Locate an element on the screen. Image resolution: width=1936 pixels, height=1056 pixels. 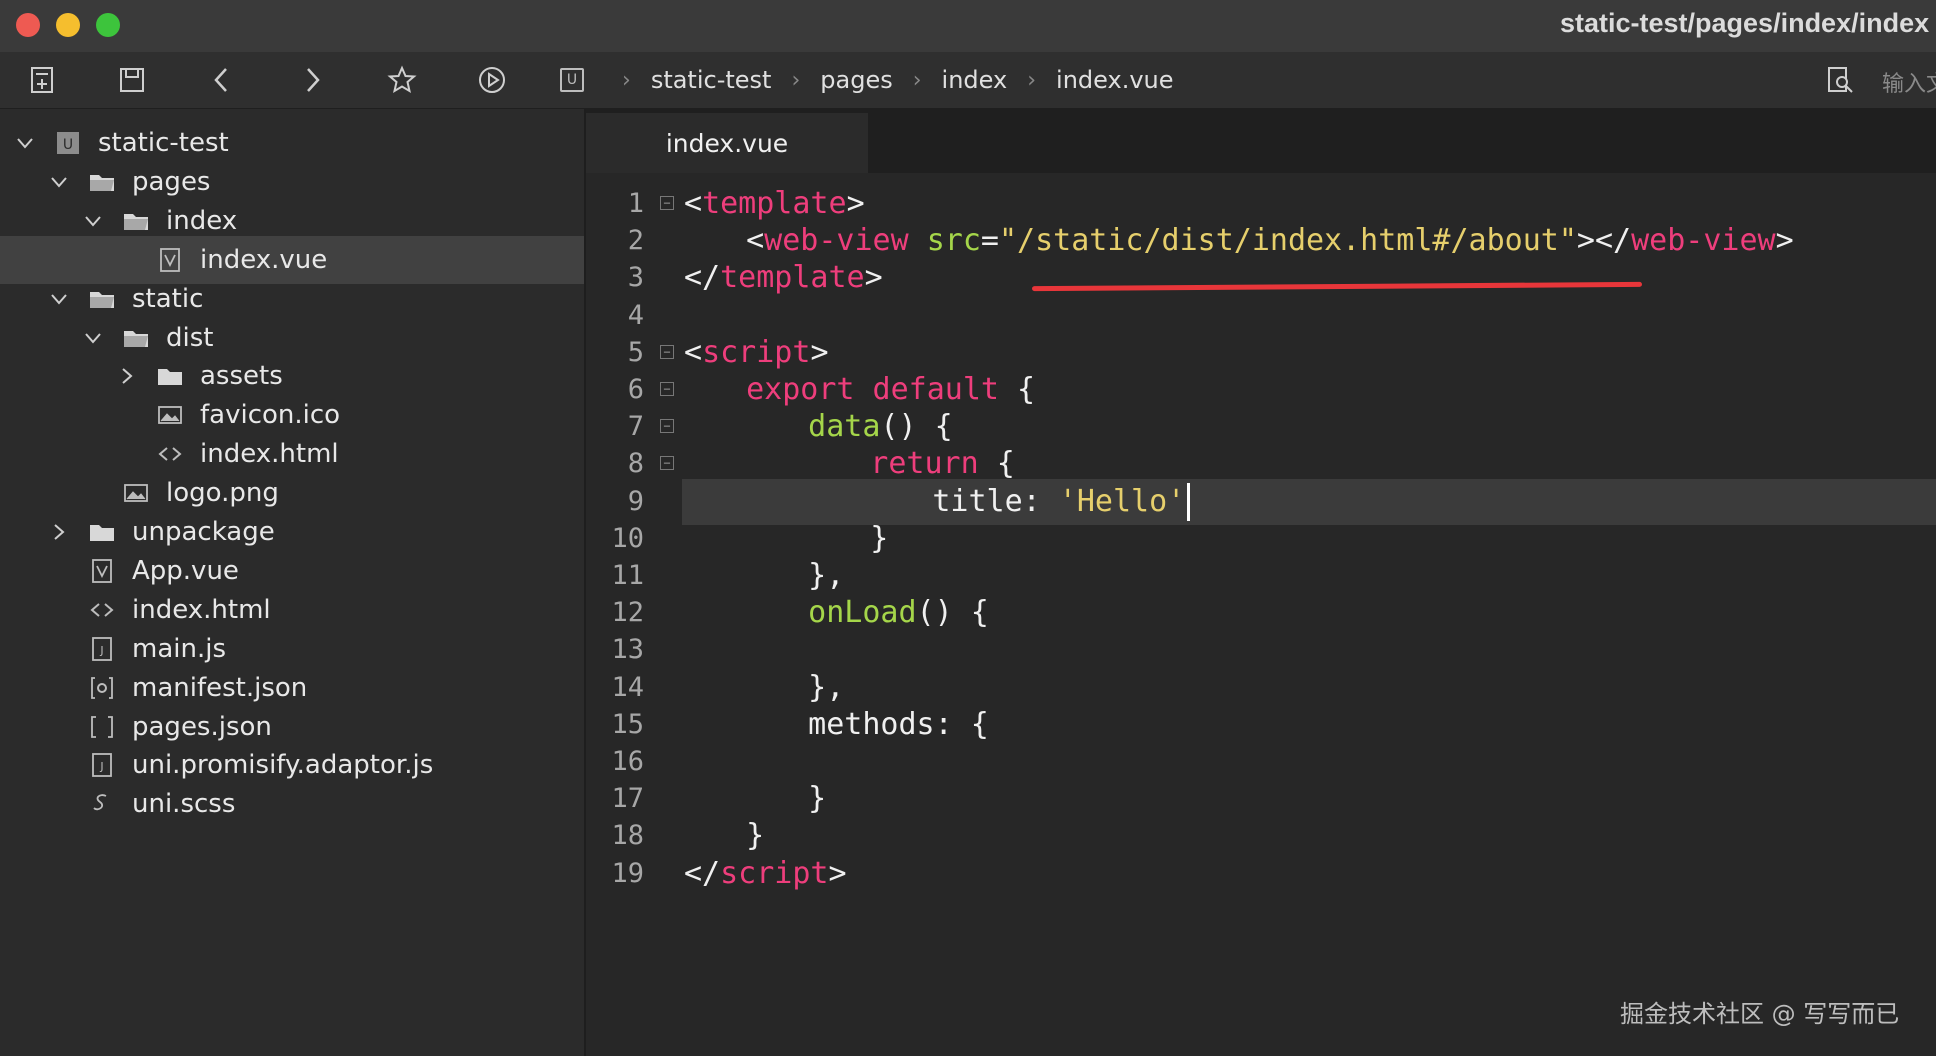
breadcrumb-item-project: static-test is located at coordinates (711, 80).